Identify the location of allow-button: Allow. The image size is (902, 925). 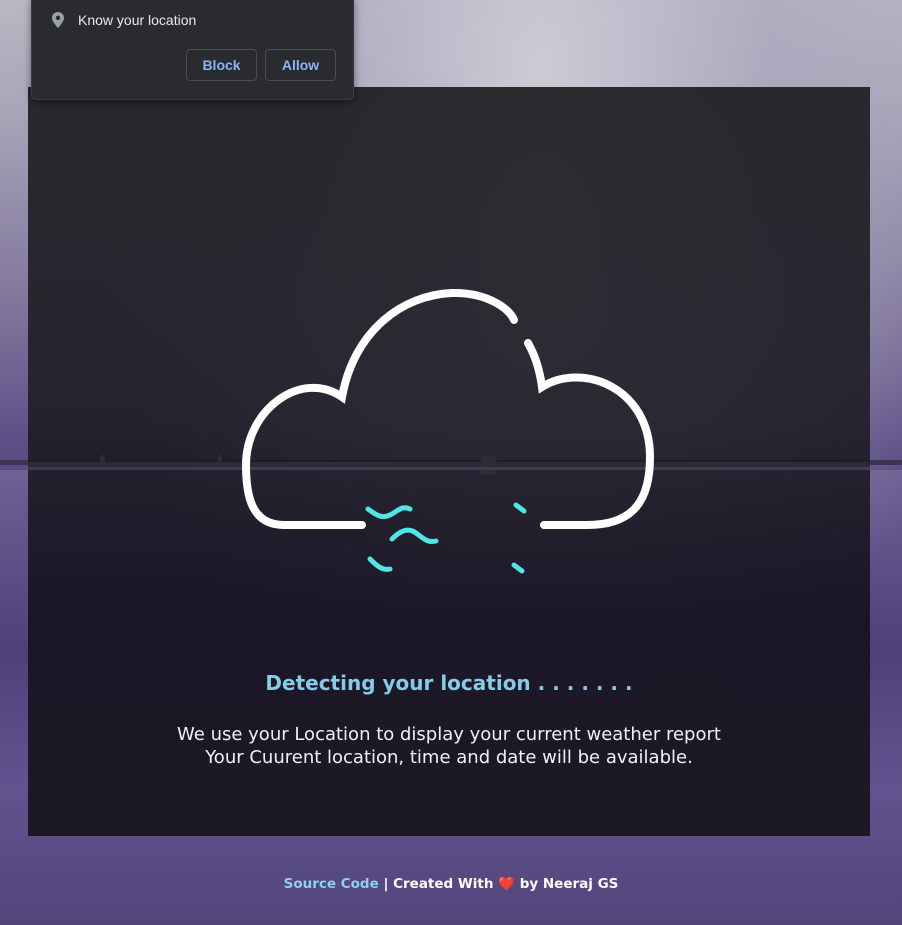
(300, 65).